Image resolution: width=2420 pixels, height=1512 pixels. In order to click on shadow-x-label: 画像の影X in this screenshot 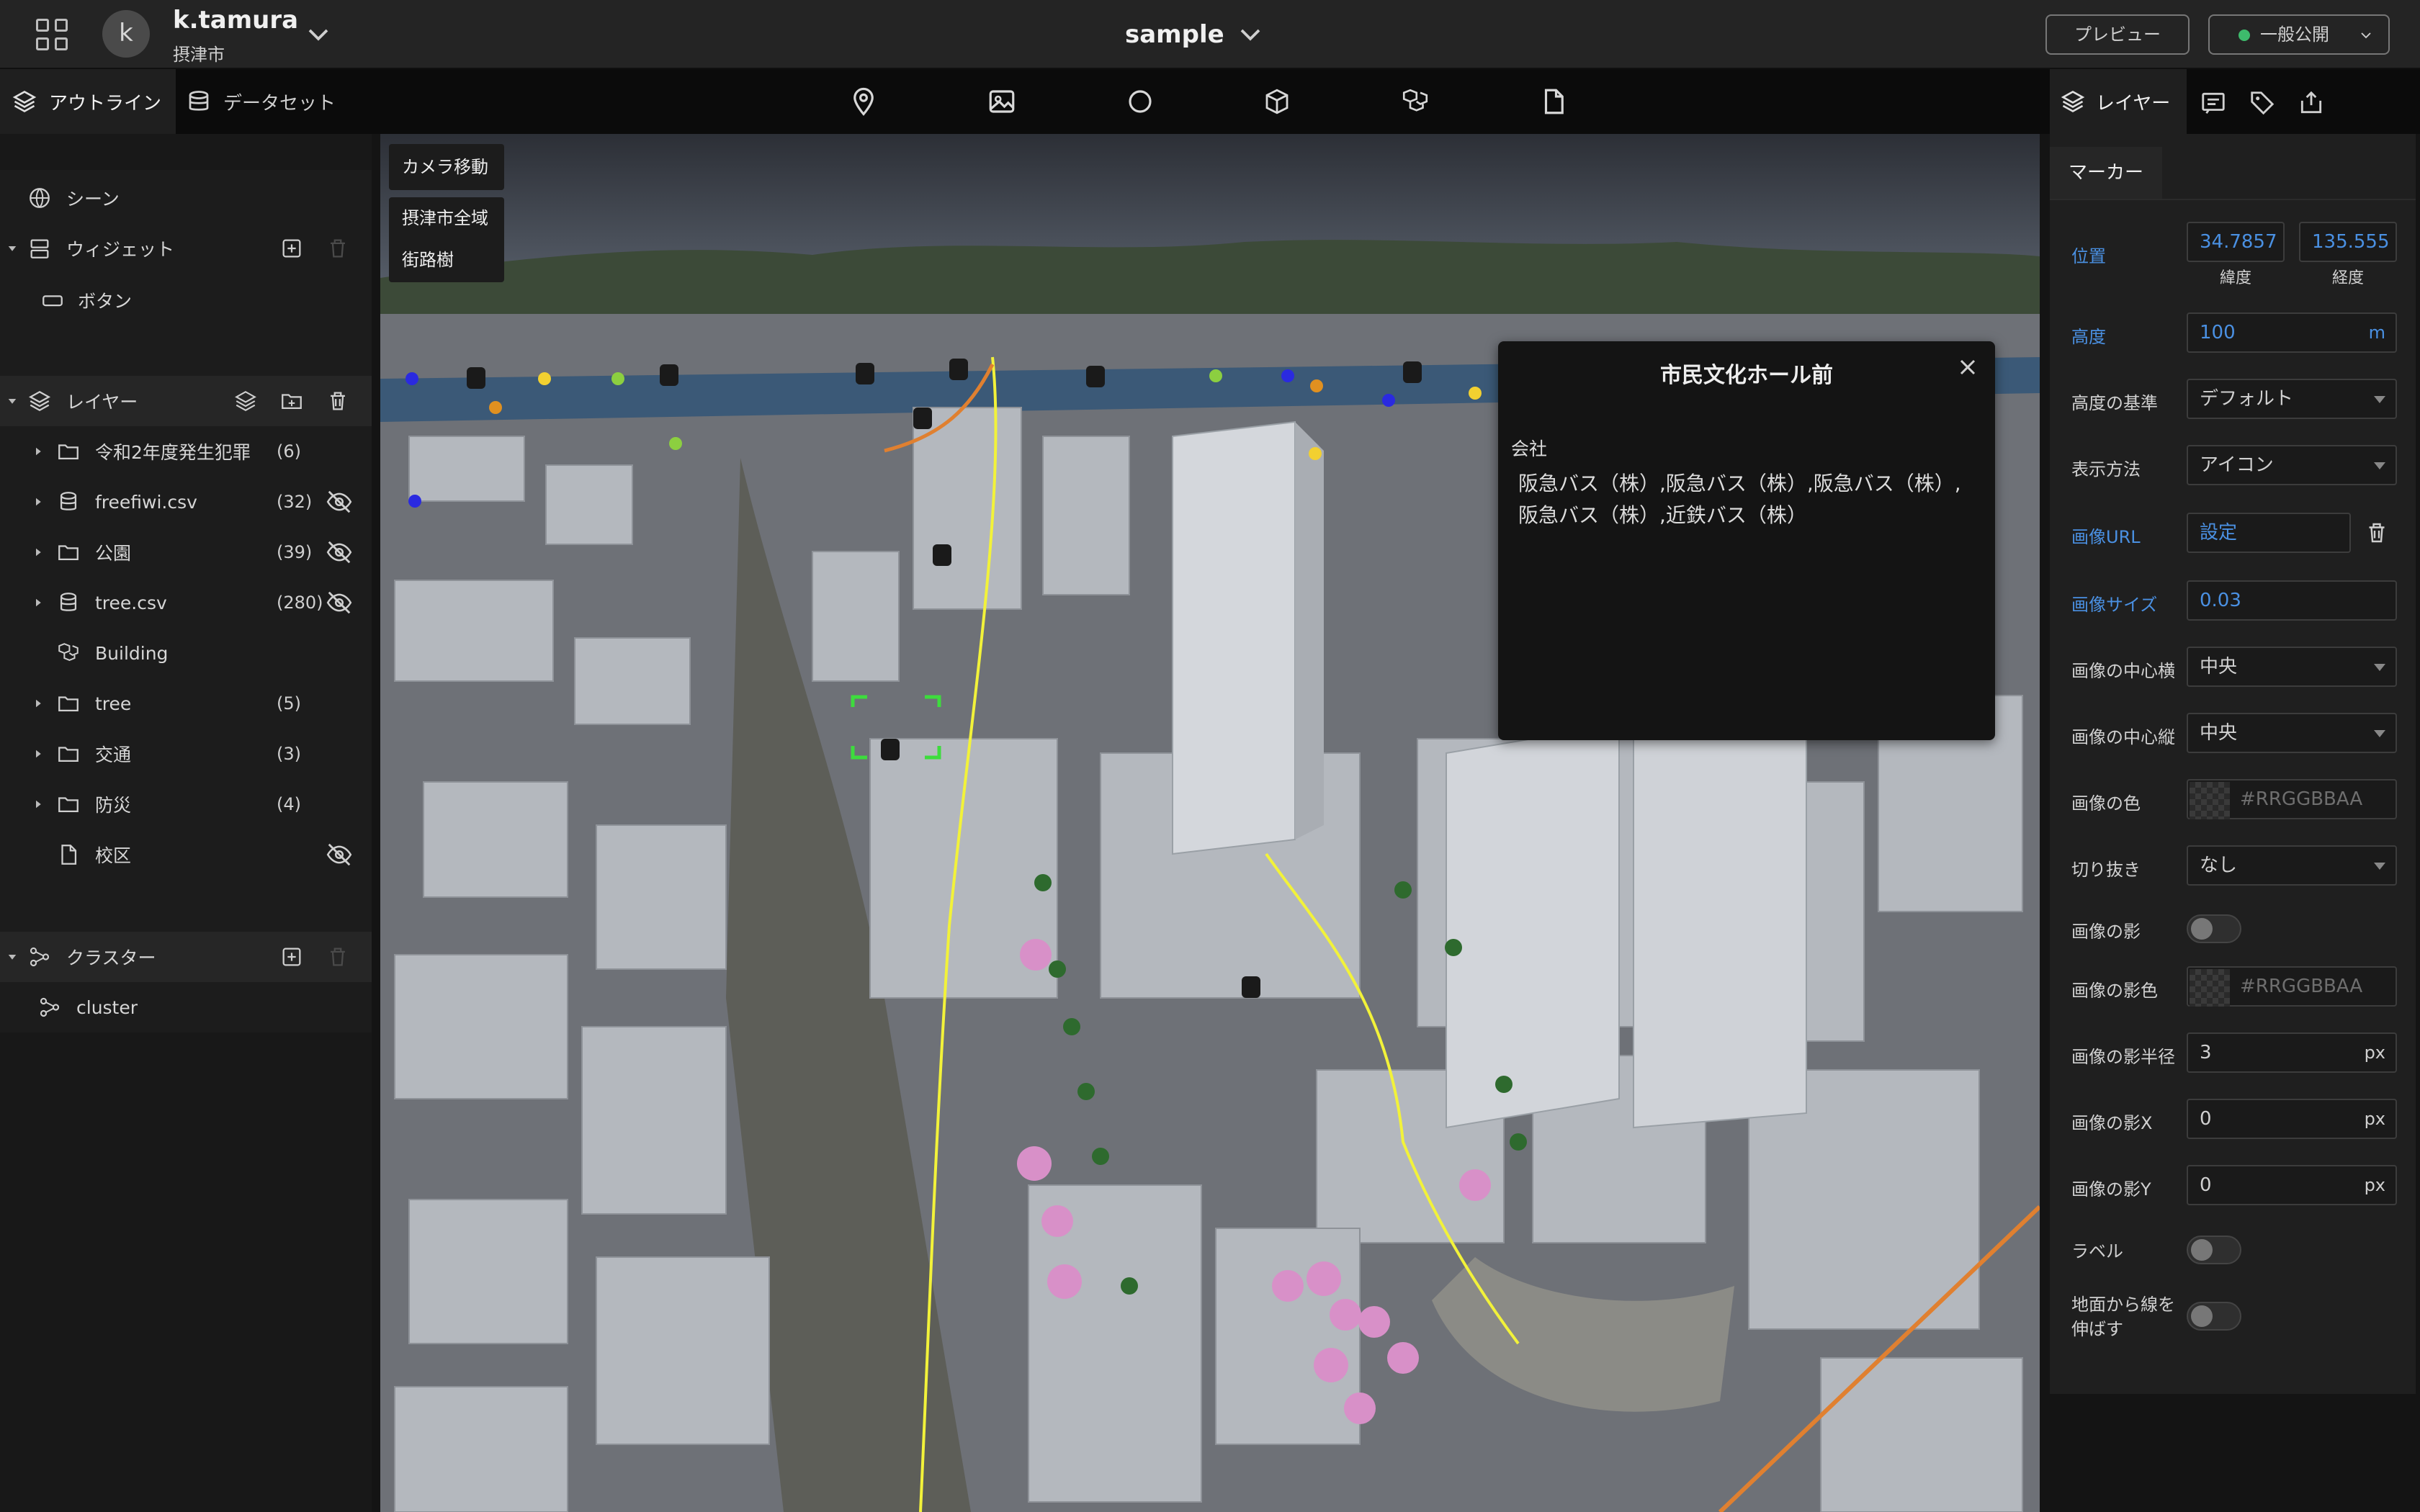, I will do `click(2112, 1123)`.